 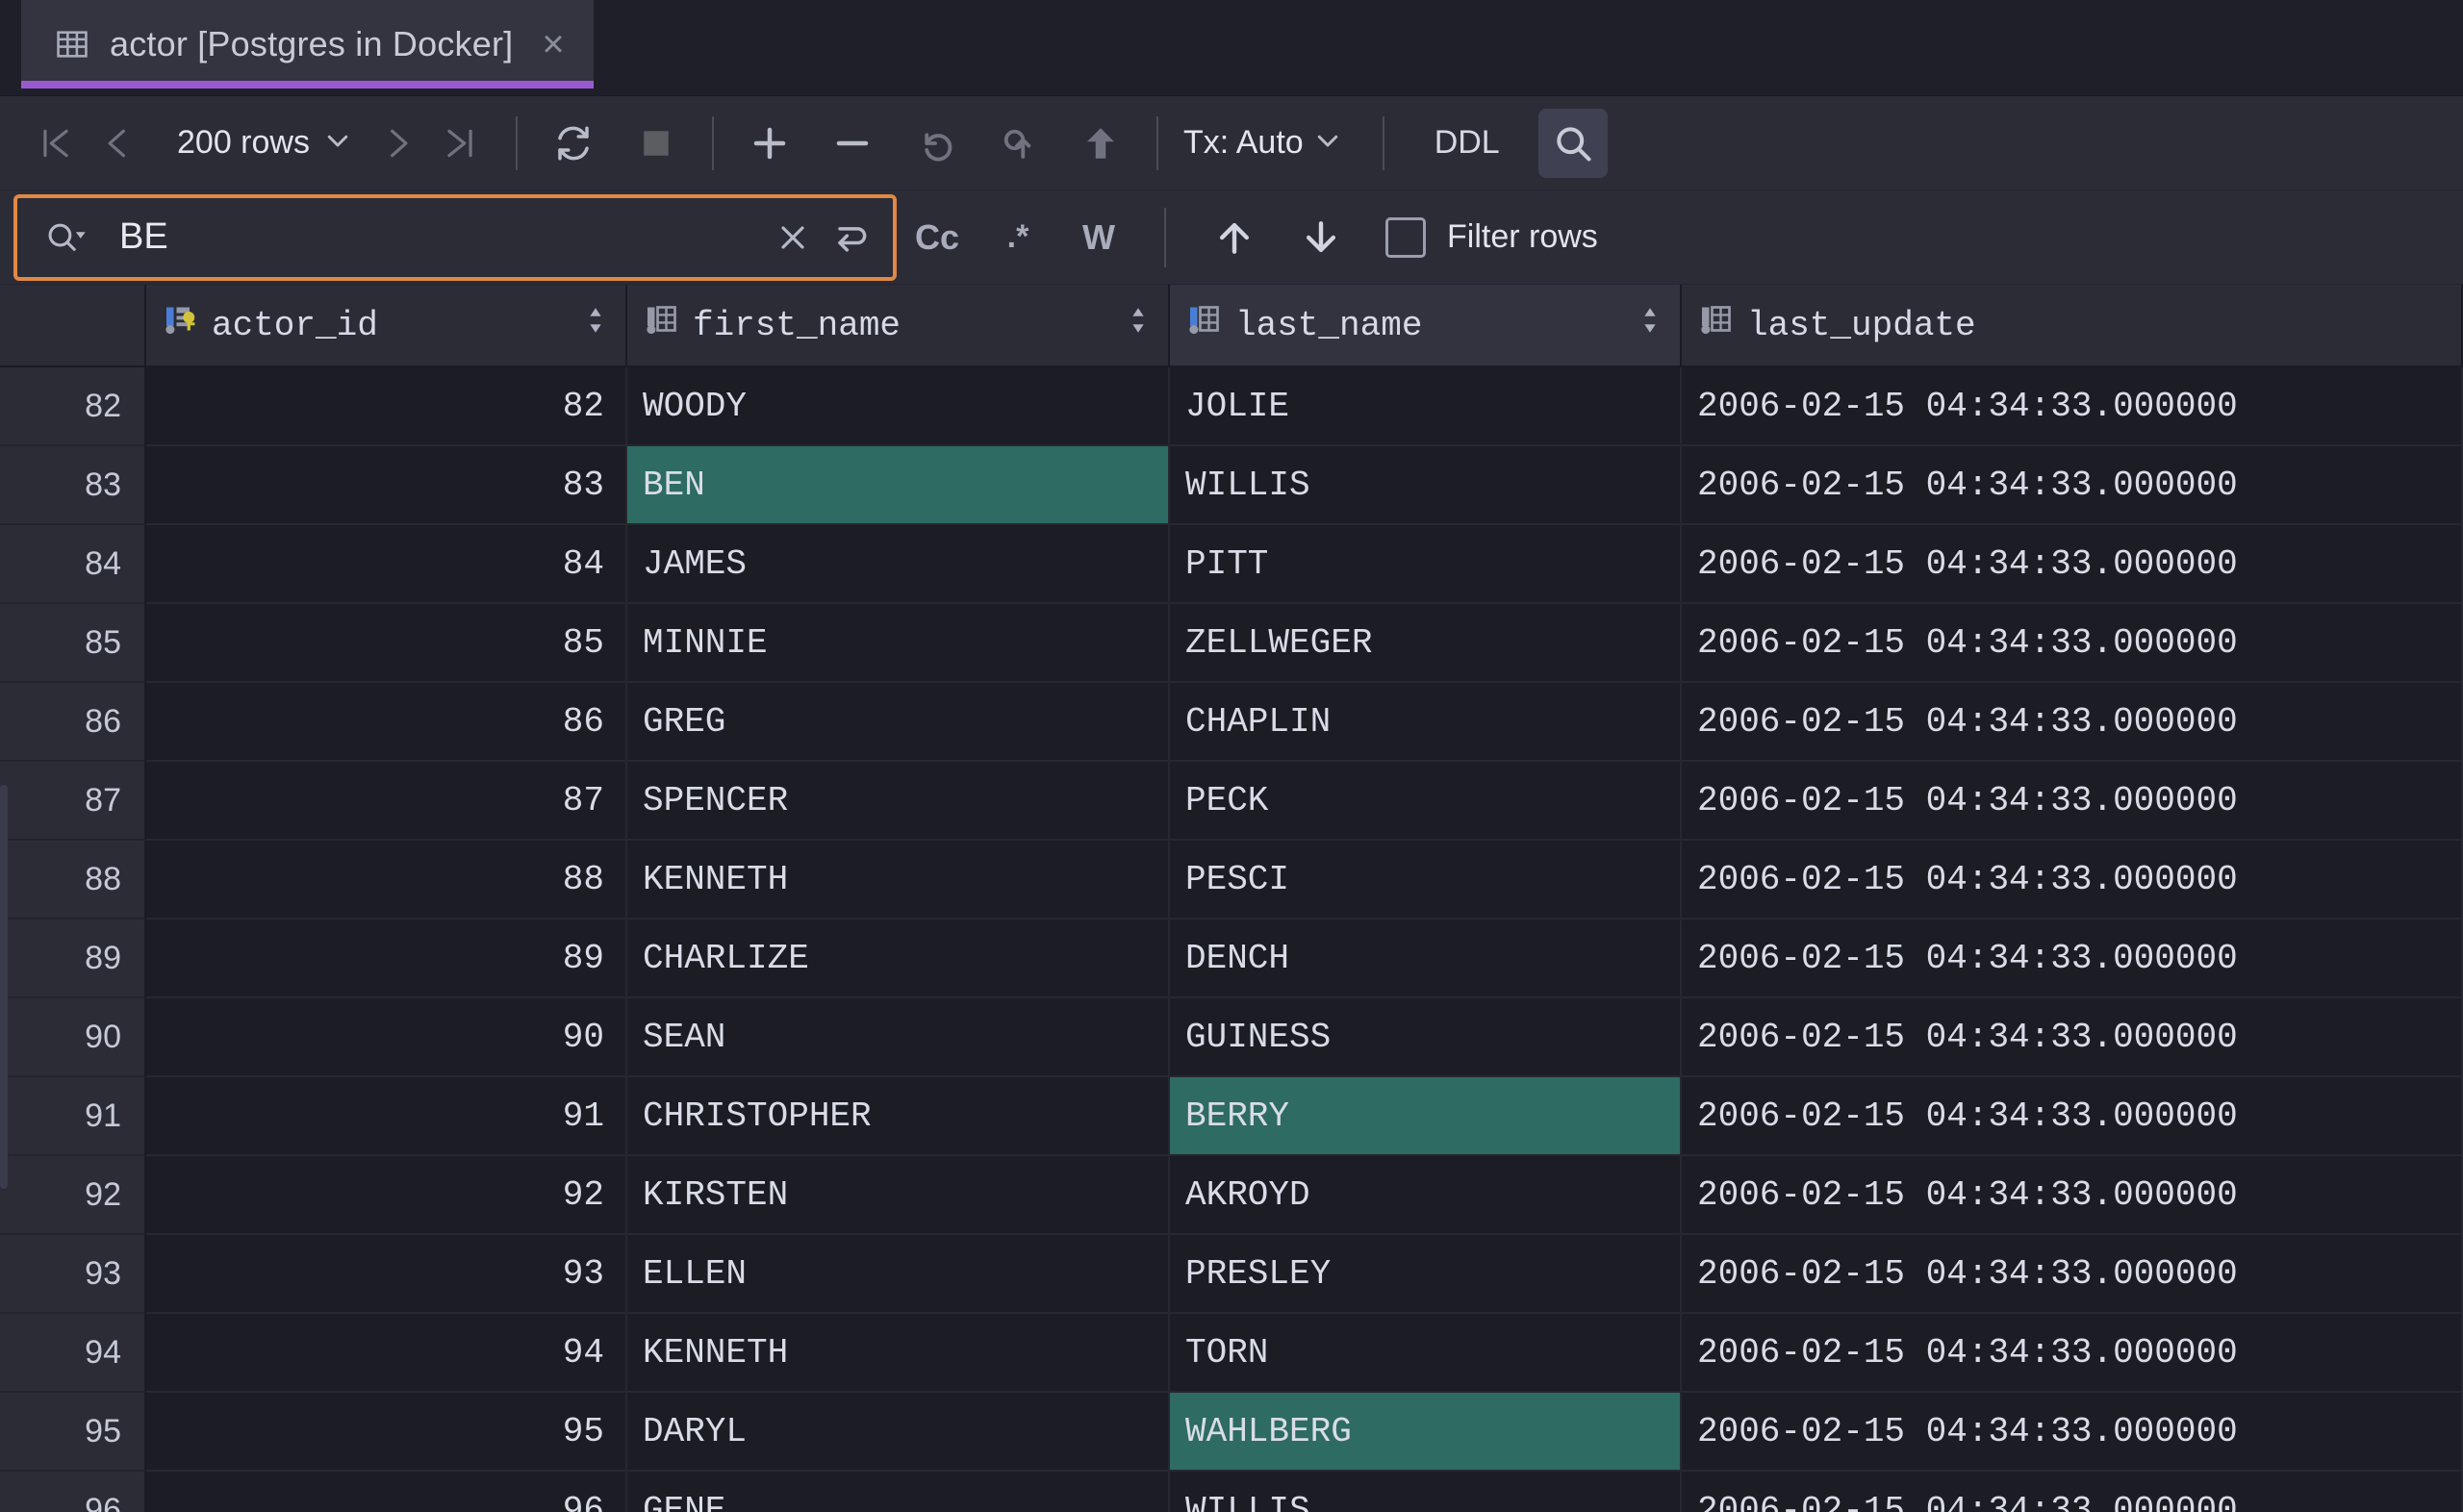 I want to click on minus-icon, so click(x=853, y=144).